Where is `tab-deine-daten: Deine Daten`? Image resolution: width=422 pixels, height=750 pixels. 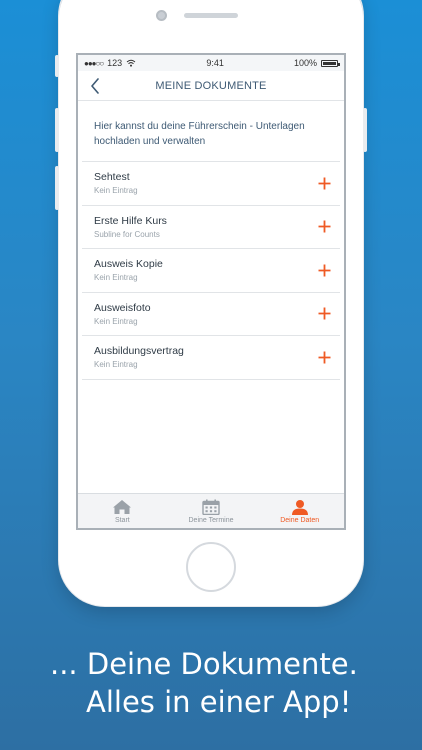 tab-deine-daten: Deine Daten is located at coordinates (299, 511).